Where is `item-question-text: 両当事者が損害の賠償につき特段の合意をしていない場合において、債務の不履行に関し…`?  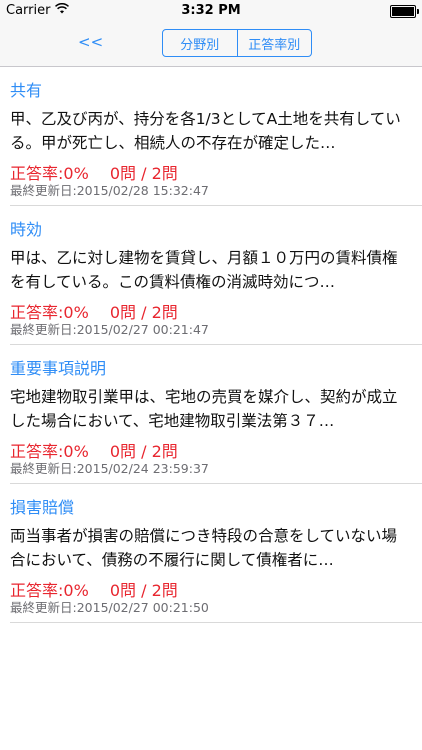 item-question-text: 両当事者が損害の賠償につき特段の合意をしていない場合において、債務の不履行に関し… is located at coordinates (204, 548).